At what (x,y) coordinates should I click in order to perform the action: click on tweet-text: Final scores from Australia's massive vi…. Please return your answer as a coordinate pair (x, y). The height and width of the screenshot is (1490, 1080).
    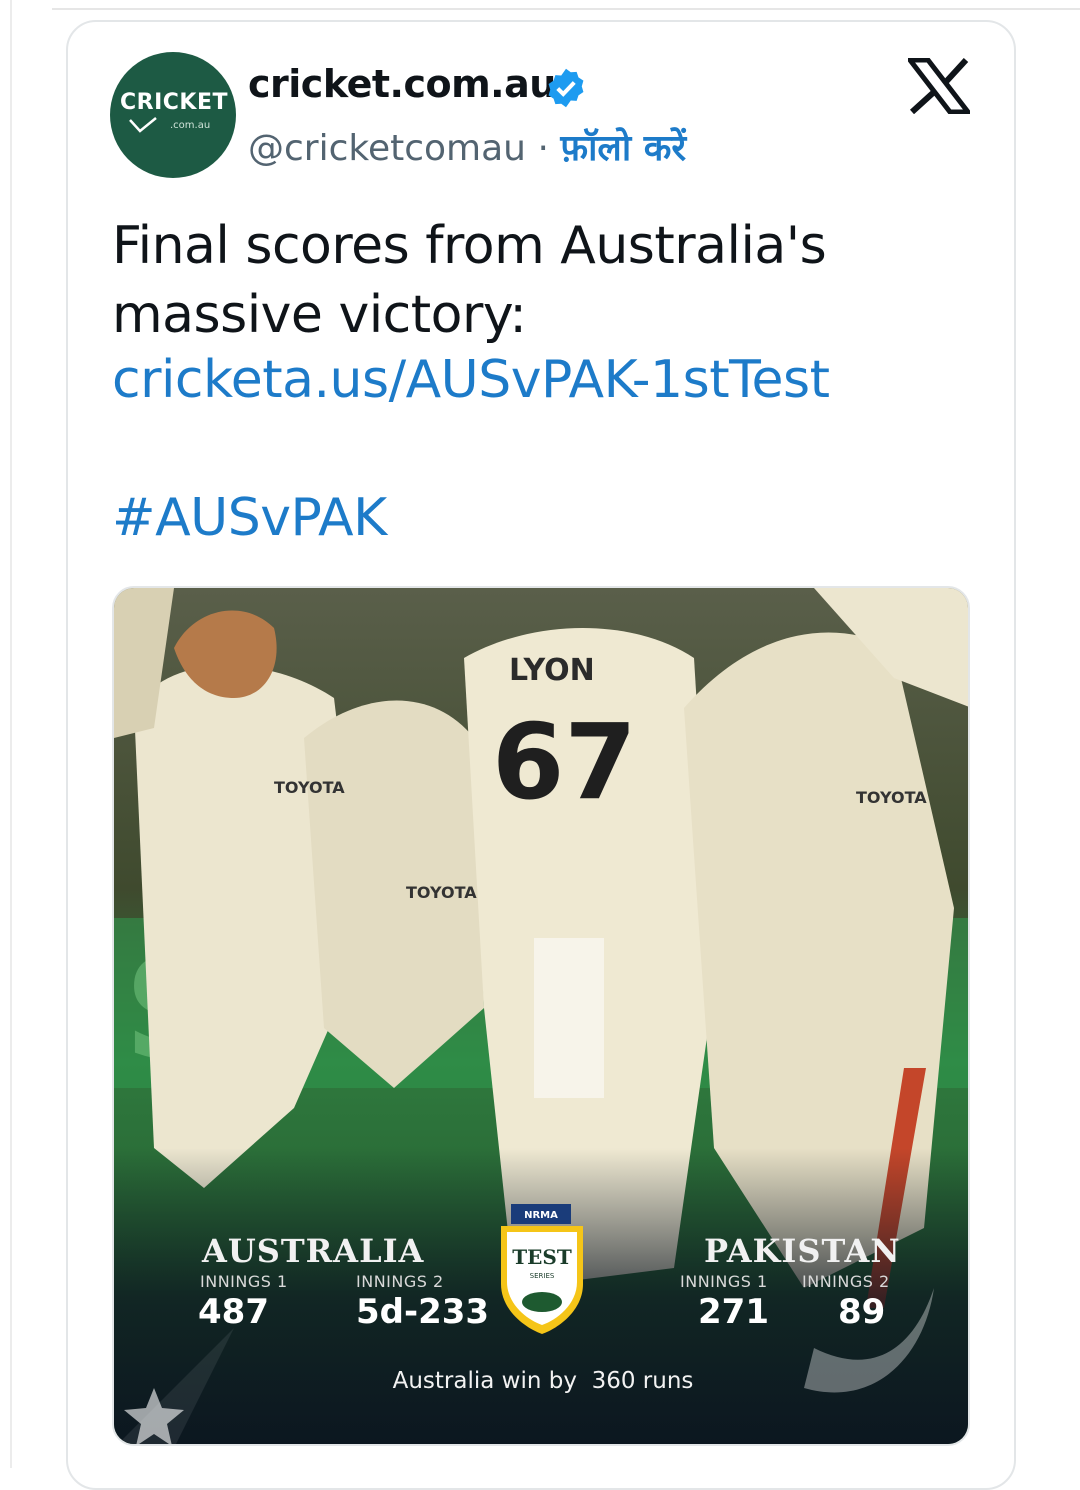
    Looking at the image, I should click on (469, 280).